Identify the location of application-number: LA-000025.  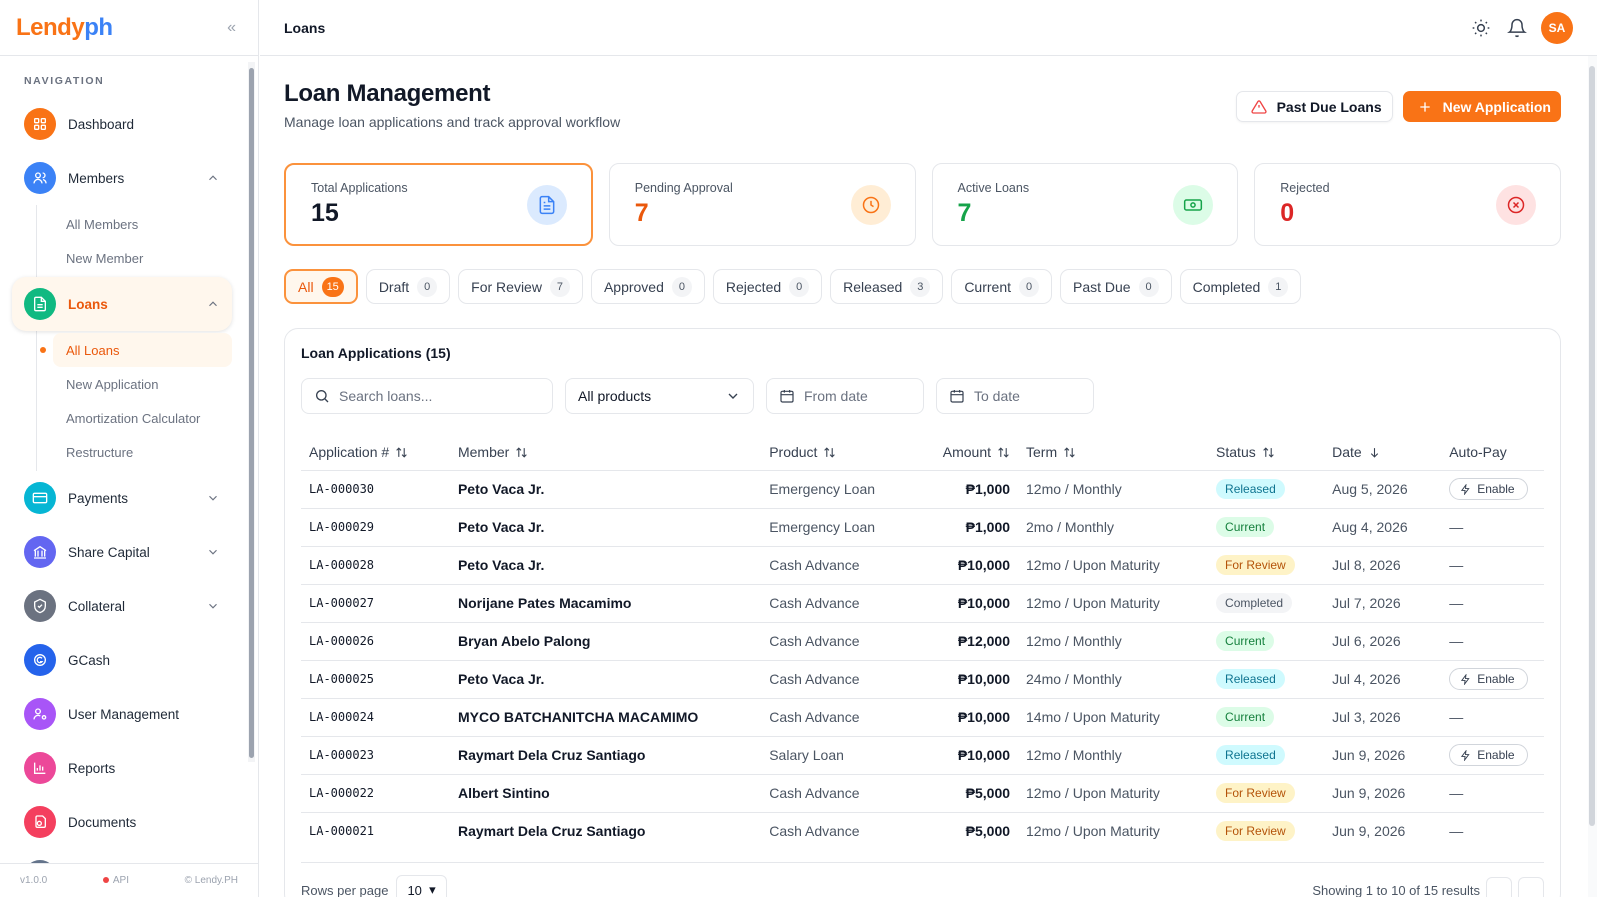
(375, 678).